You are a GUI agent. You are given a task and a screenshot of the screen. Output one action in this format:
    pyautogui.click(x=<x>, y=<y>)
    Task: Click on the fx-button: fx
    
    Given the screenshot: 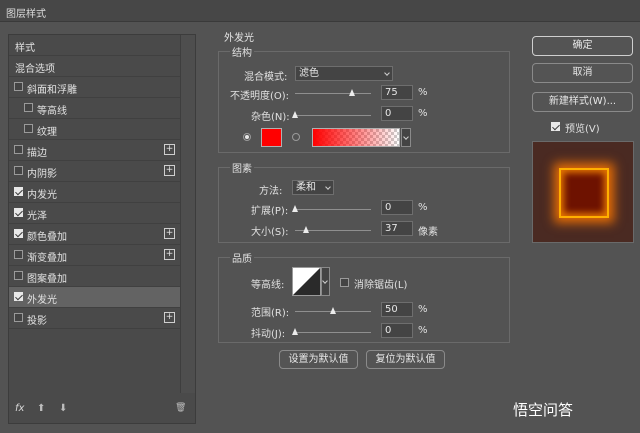 What is the action you would take?
    pyautogui.click(x=19, y=408)
    